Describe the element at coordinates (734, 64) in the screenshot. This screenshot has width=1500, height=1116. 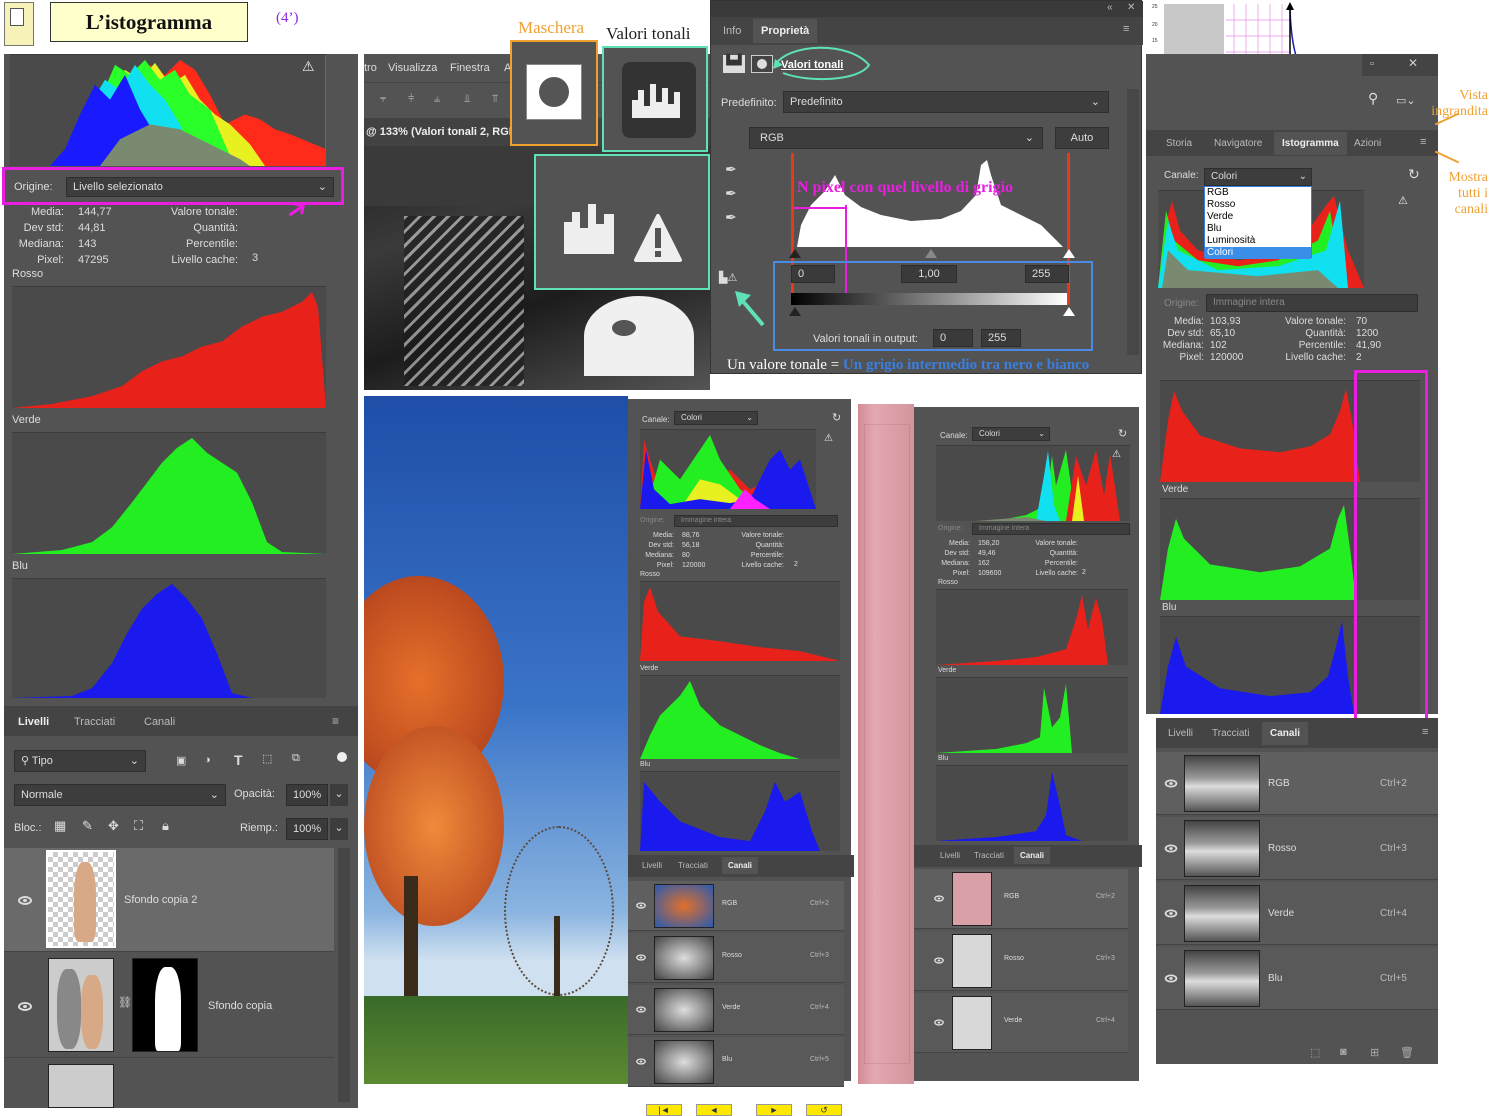
I see `levels-adjustment-icon: ▙▟` at that location.